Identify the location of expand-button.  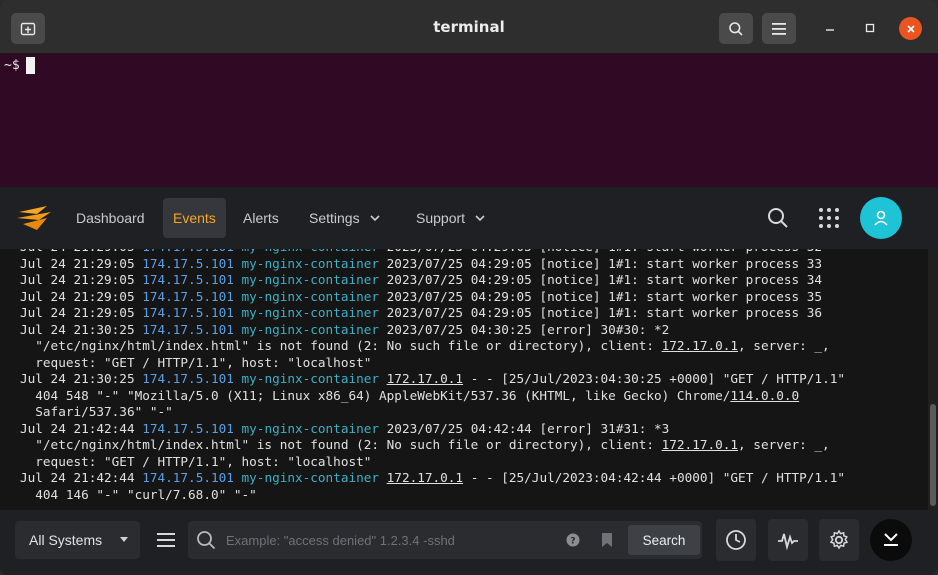
(891, 540).